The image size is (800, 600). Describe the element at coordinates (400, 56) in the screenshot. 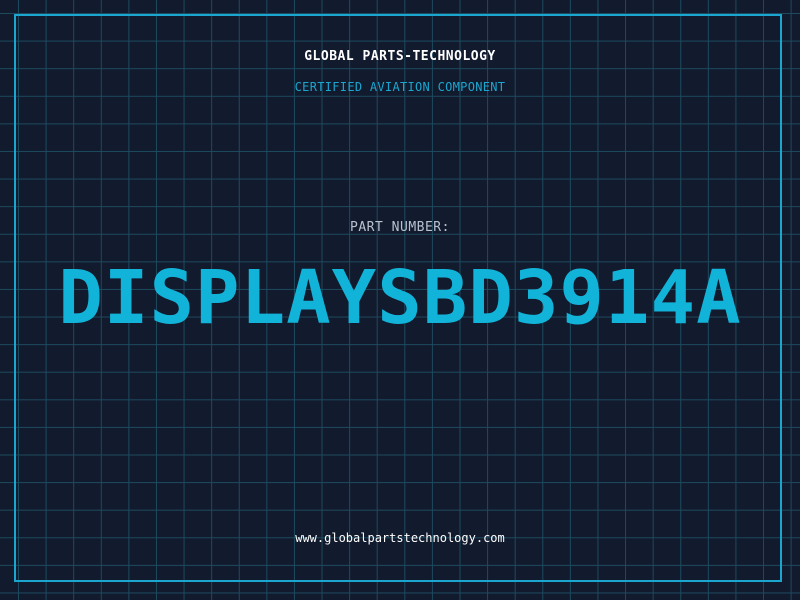

I see `company-name: GLOBAL PARTS-TECHNOLOGY` at that location.